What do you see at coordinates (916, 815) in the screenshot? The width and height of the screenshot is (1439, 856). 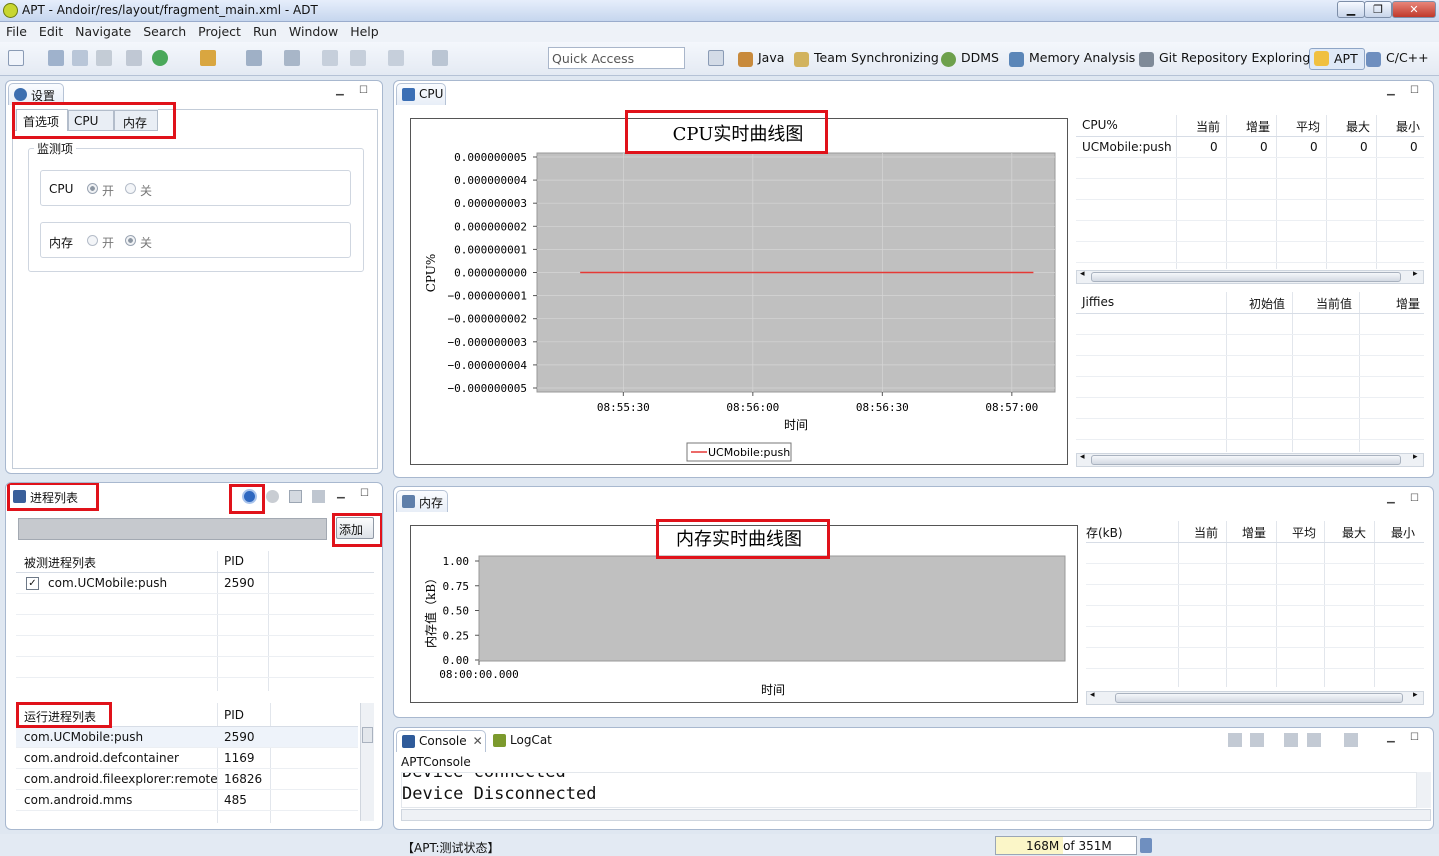 I see `console-hscroll` at bounding box center [916, 815].